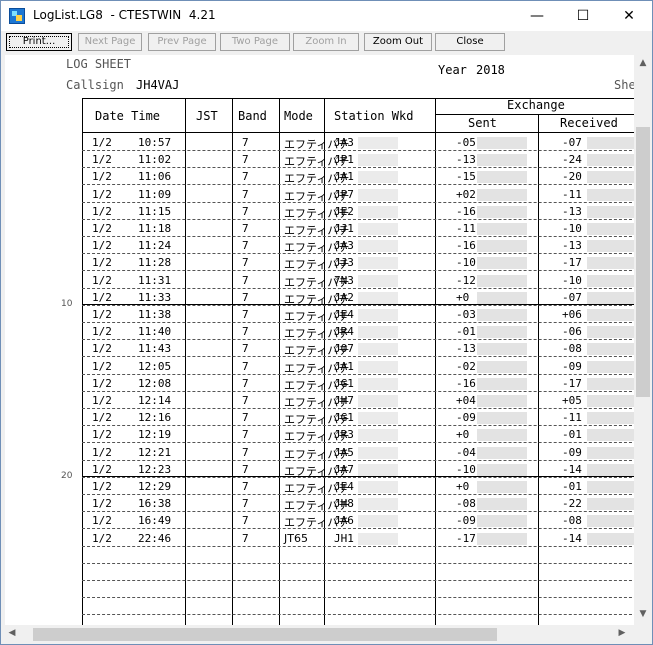 The height and width of the screenshot is (645, 653). Describe the element at coordinates (326, 42) in the screenshot. I see `zoom-in-button: Zoom In` at that location.